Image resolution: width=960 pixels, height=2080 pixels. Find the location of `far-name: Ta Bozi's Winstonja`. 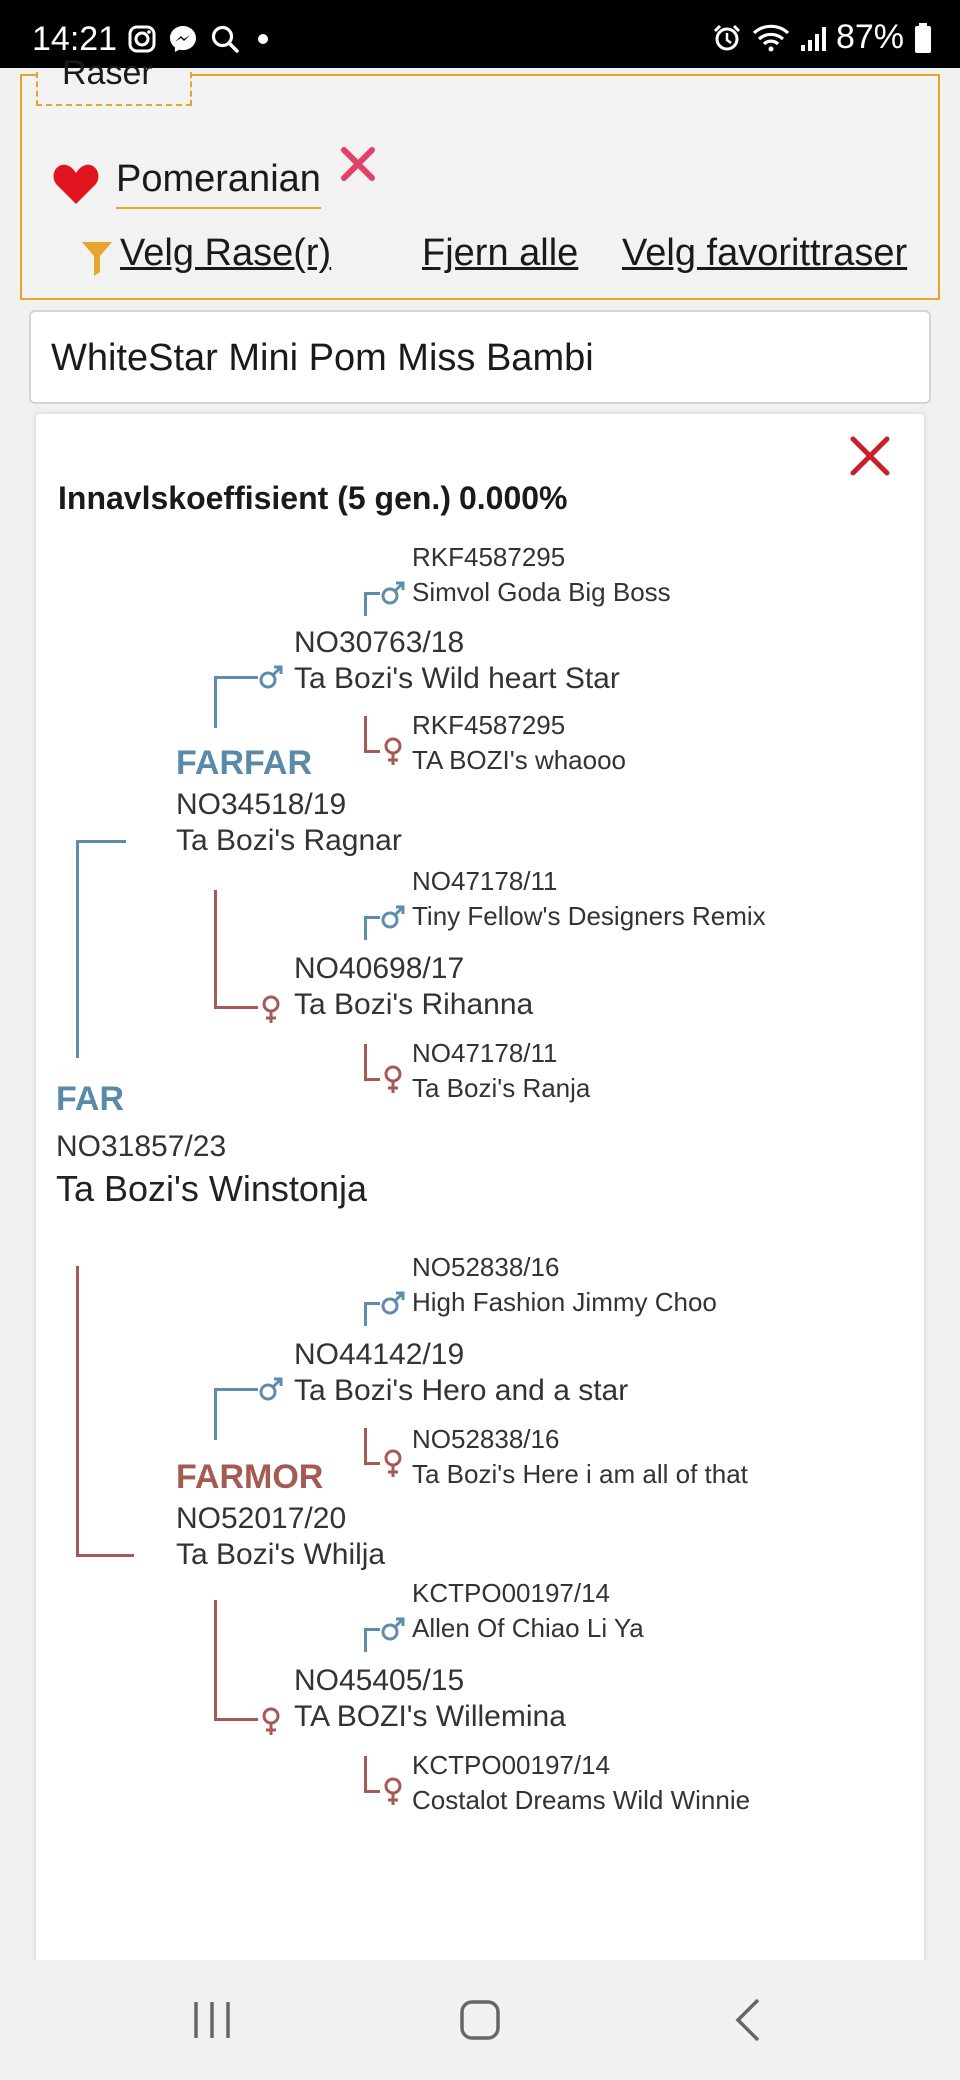

far-name: Ta Bozi's Winstonja is located at coordinates (211, 1189).